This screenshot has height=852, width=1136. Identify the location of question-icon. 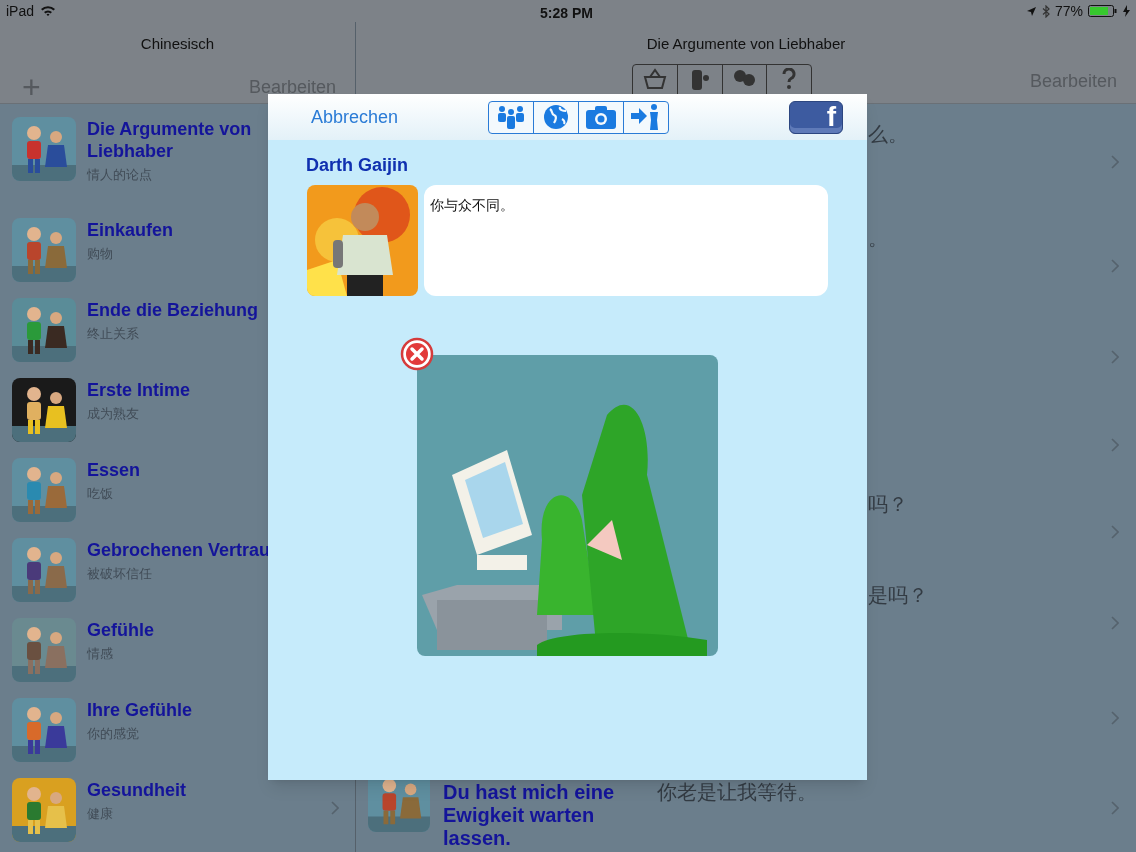
(789, 79).